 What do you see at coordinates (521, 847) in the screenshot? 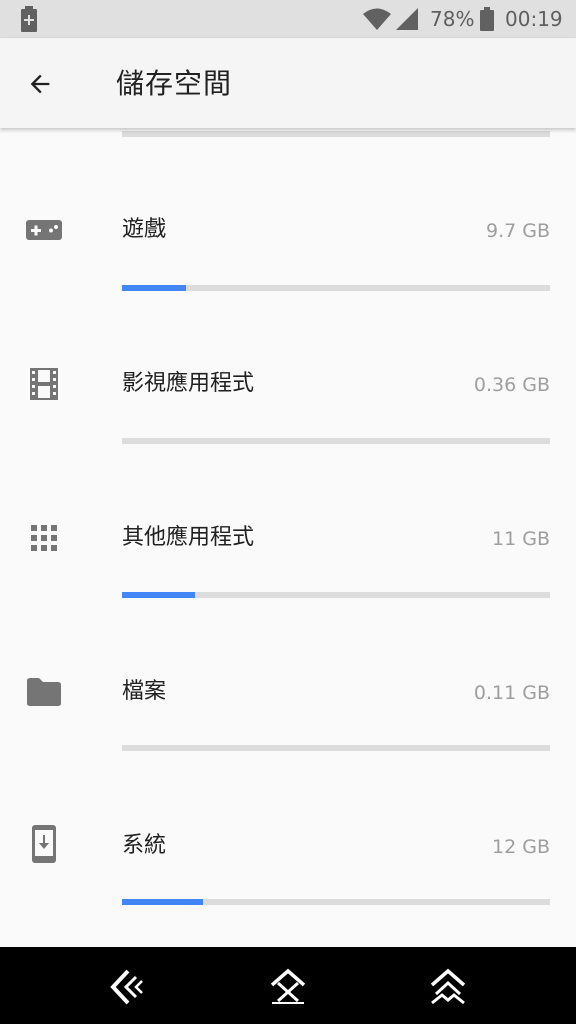
I see `storage-item-size: 12 GB` at bounding box center [521, 847].